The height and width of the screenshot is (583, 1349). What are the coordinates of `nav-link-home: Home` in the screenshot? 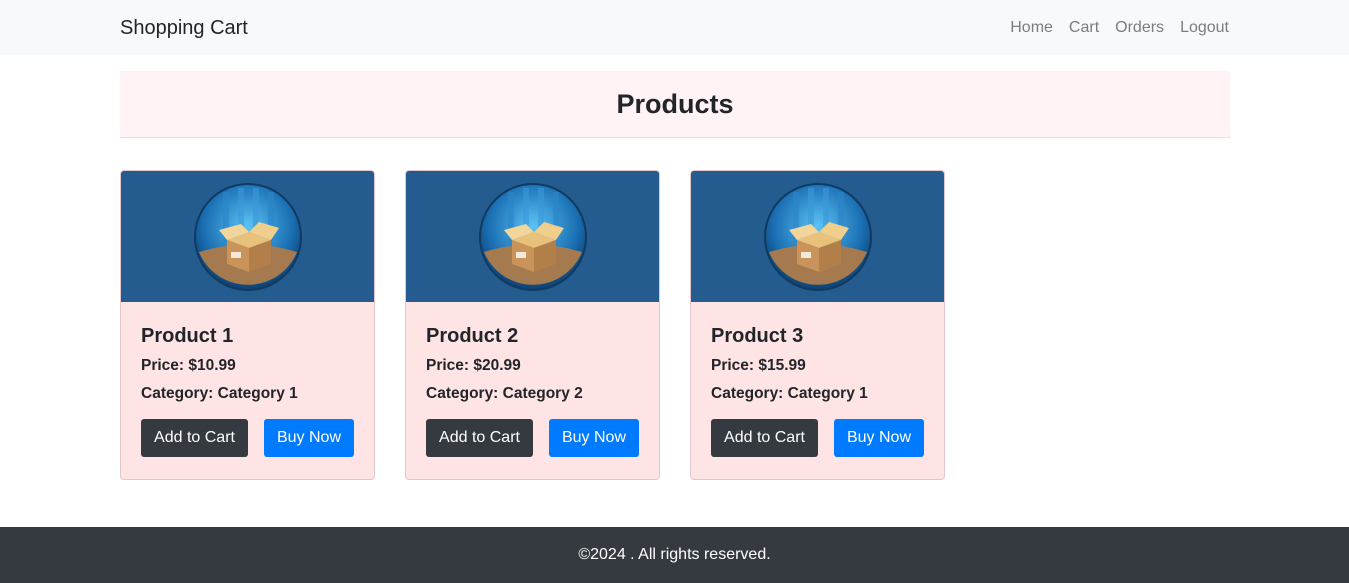 It's located at (1031, 28).